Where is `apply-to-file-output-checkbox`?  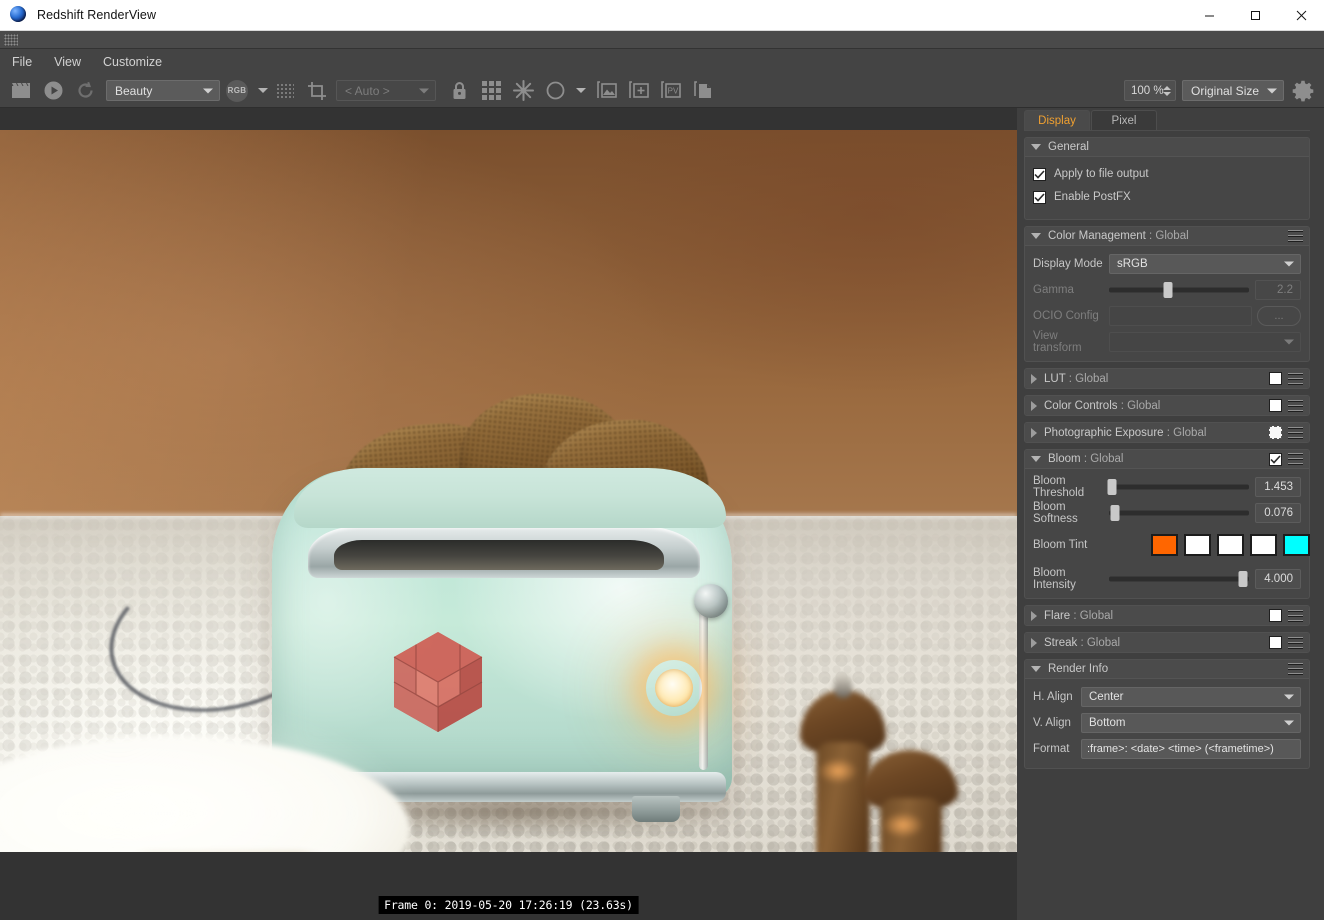 apply-to-file-output-checkbox is located at coordinates (1039, 174).